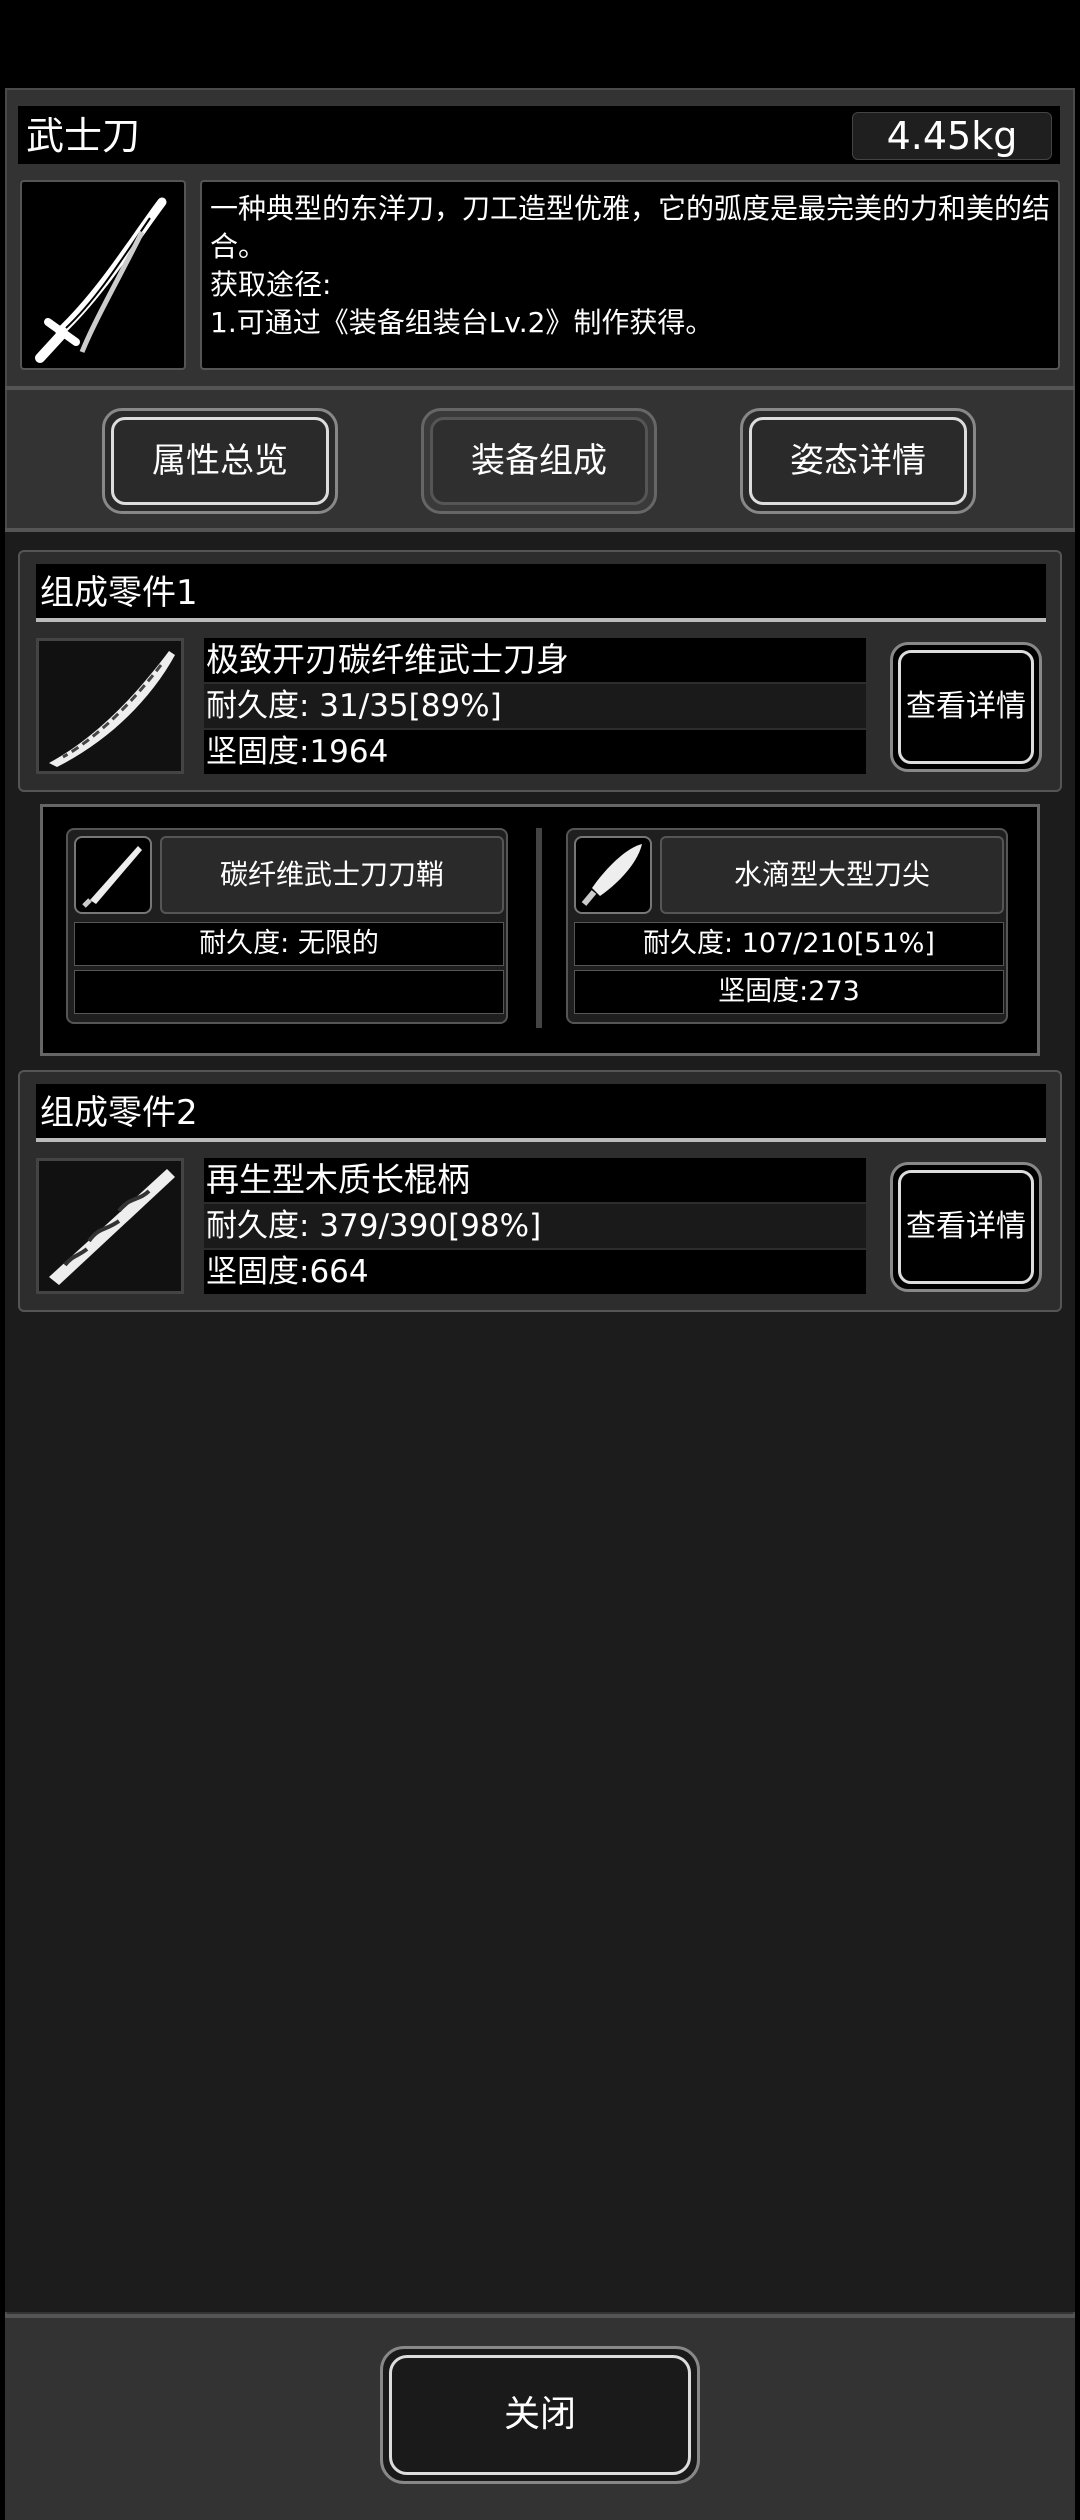 Image resolution: width=1080 pixels, height=2520 pixels. I want to click on group-title: 组成零件1, so click(119, 593).